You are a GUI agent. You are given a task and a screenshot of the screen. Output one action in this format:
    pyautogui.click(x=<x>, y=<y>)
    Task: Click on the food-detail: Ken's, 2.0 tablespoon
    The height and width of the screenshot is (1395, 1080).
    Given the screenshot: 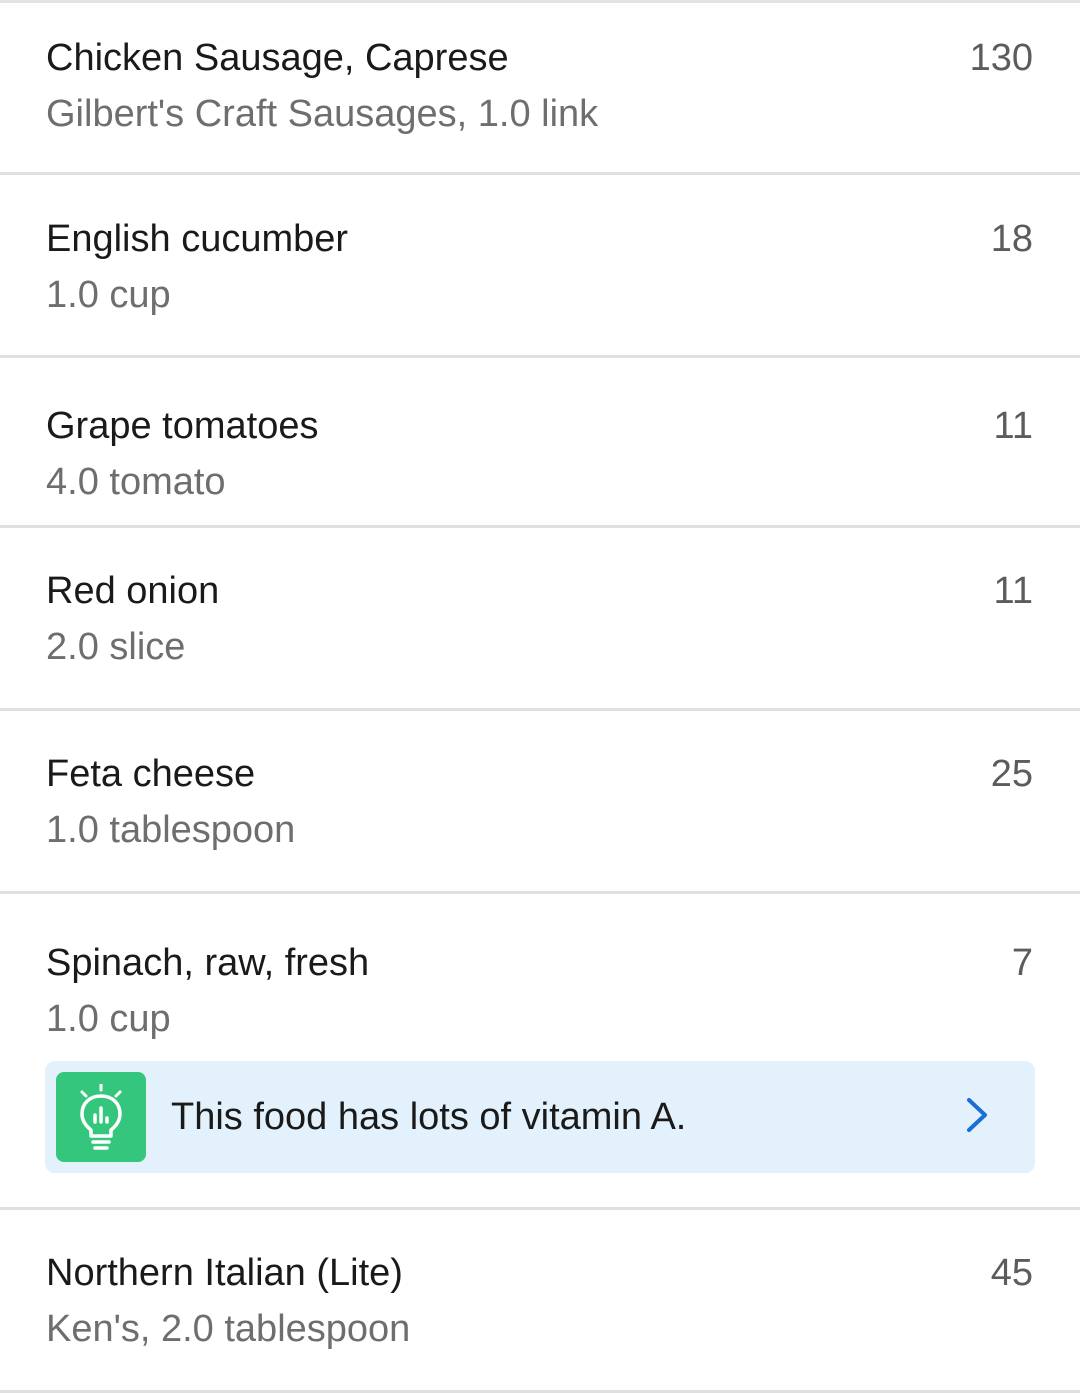 What is the action you would take?
    pyautogui.click(x=228, y=1329)
    